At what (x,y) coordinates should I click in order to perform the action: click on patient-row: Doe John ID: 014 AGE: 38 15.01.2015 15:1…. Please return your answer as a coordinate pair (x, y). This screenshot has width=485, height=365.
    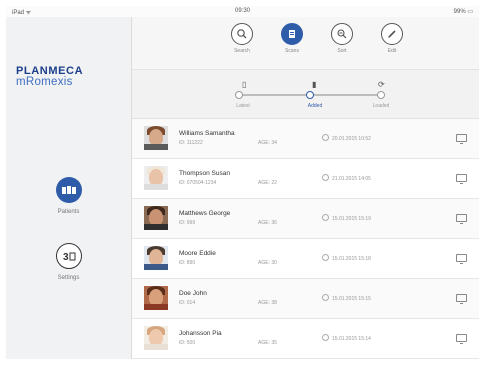
    Looking at the image, I should click on (305, 299).